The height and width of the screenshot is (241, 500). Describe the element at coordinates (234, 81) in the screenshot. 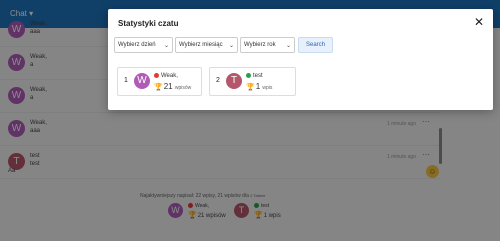

I see `avatar: T` at that location.